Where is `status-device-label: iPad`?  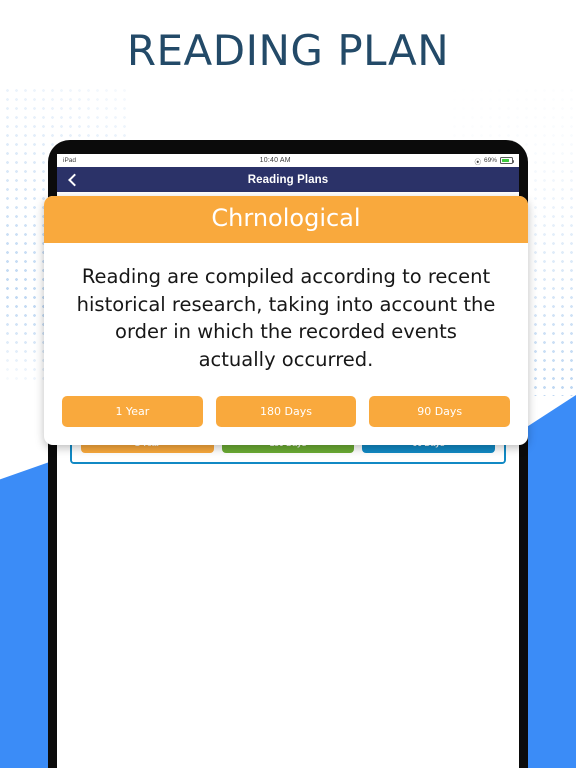 status-device-label: iPad is located at coordinates (70, 160).